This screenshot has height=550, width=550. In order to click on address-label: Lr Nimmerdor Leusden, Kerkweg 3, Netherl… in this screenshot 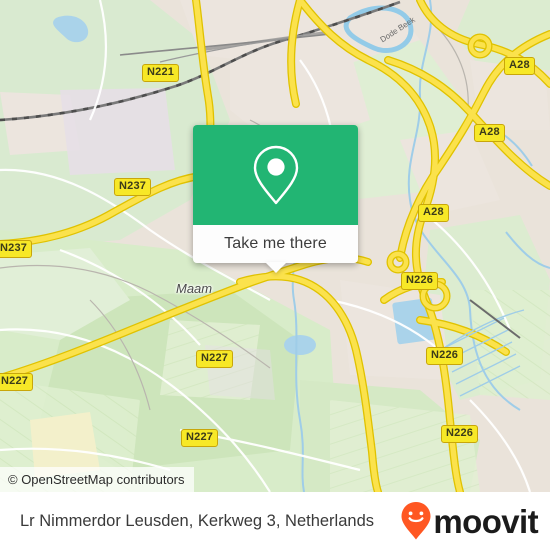, I will do `click(197, 520)`.